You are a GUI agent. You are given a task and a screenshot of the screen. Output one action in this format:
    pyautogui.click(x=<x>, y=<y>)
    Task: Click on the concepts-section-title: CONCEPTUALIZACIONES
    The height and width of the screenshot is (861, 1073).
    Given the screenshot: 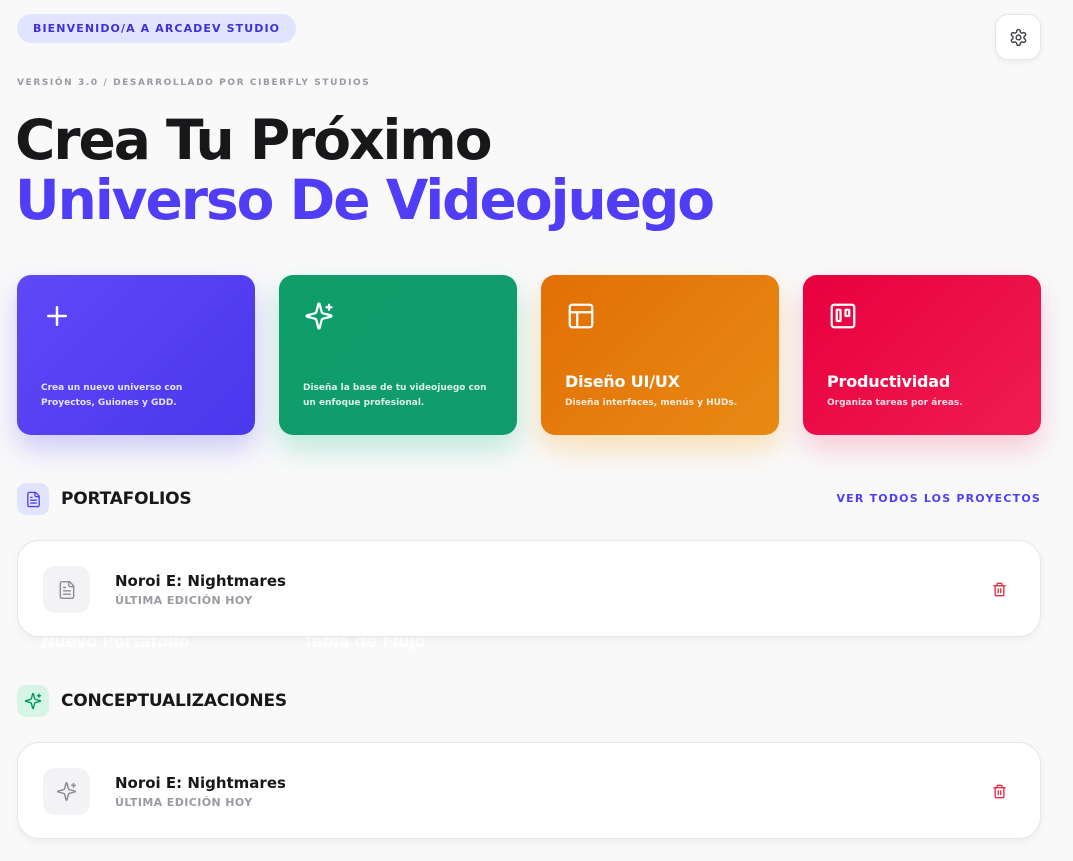 What is the action you would take?
    pyautogui.click(x=174, y=701)
    